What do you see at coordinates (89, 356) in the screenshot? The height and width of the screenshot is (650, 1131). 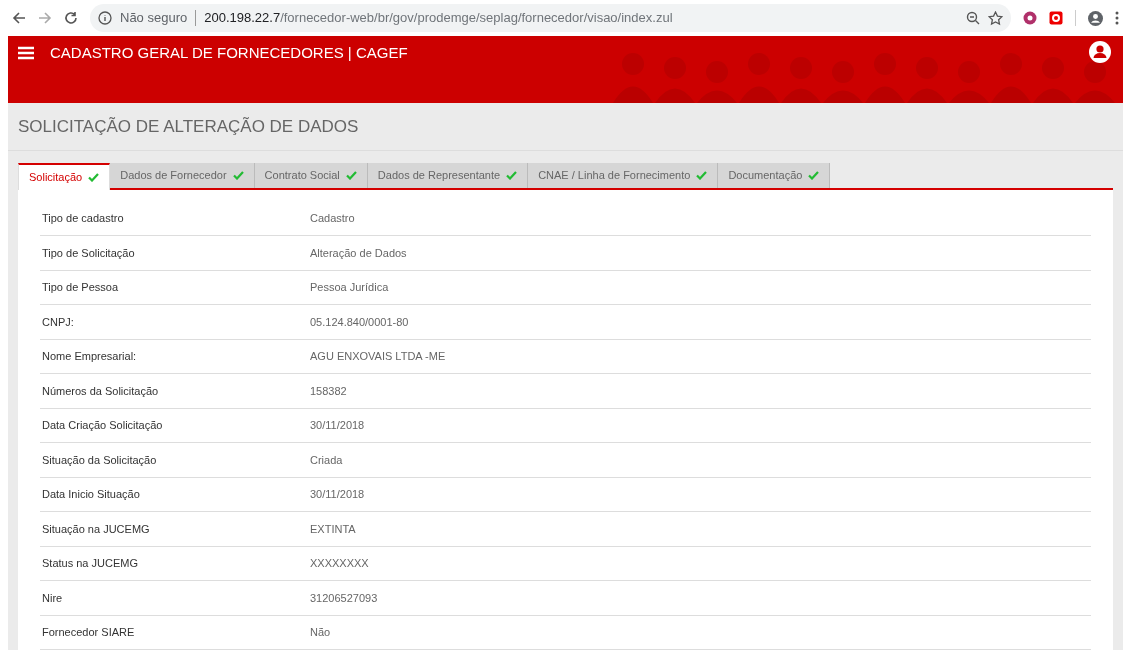 I see `field-label: Nome Empresarial:` at bounding box center [89, 356].